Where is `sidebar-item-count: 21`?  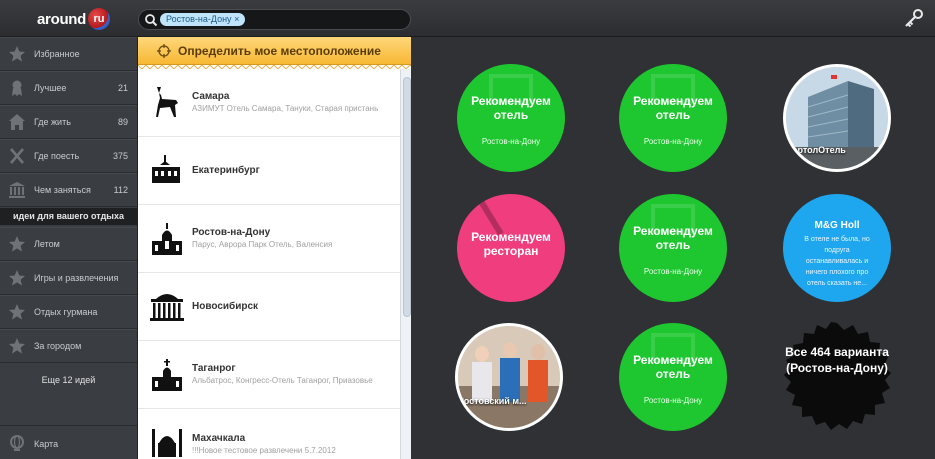
sidebar-item-count: 21 is located at coordinates (122, 88).